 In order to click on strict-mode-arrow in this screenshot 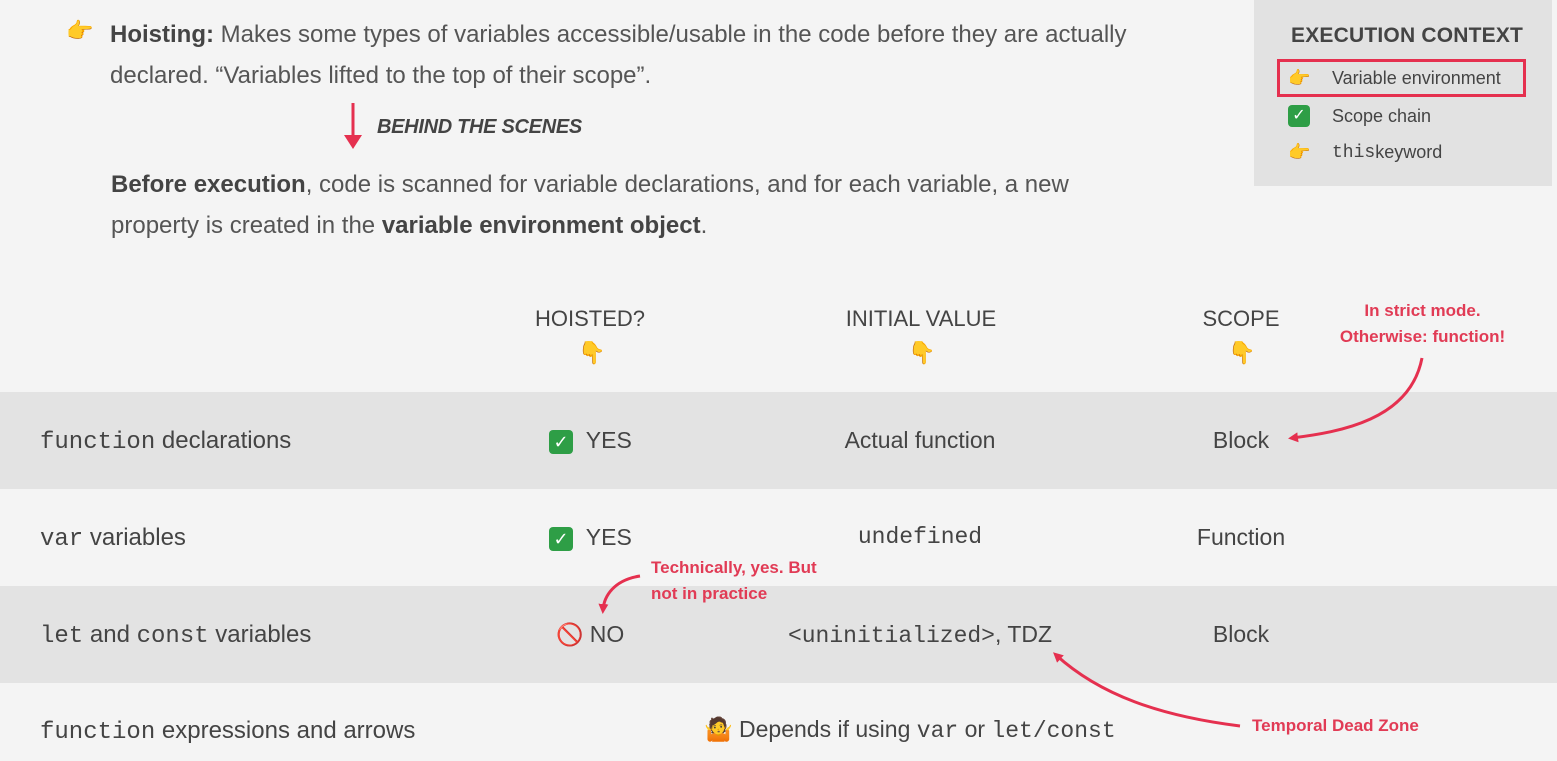, I will do `click(1356, 400)`.